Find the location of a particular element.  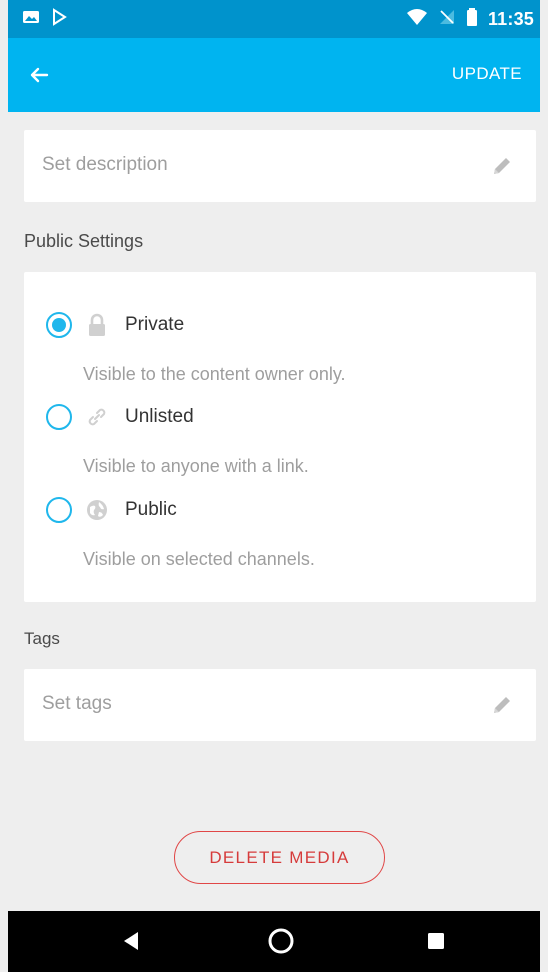

globe-icon is located at coordinates (97, 510).